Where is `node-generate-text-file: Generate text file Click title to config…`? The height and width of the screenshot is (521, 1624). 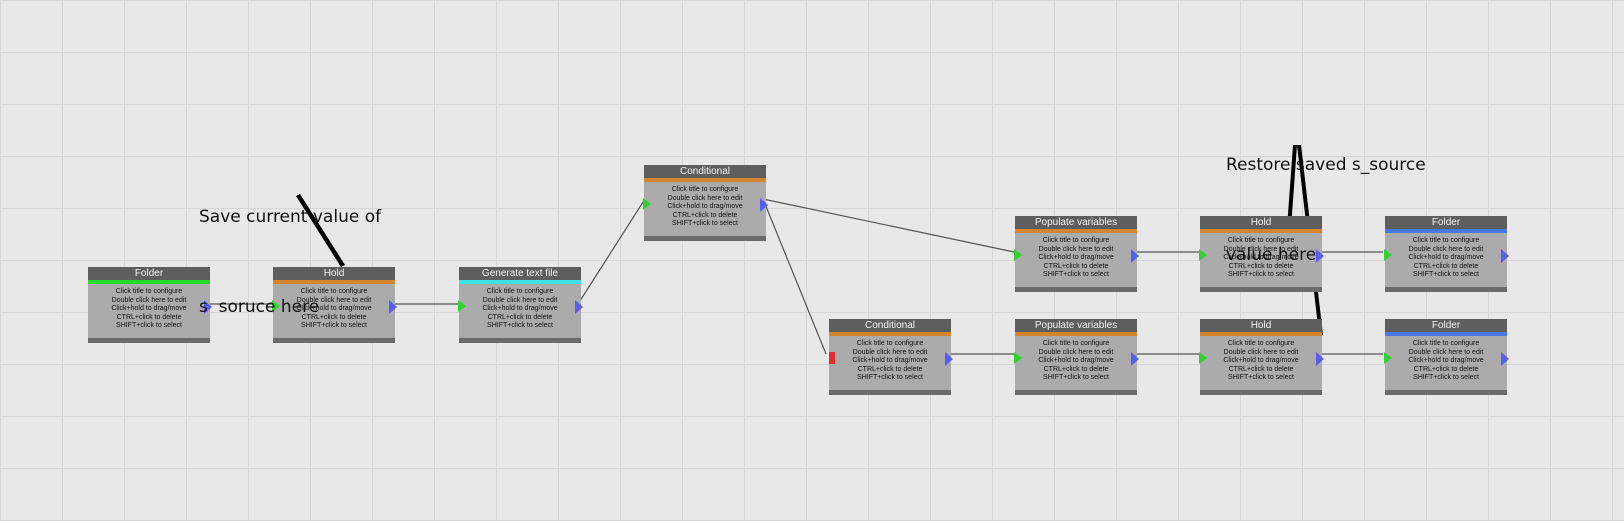
node-generate-text-file: Generate text file Click title to config… is located at coordinates (520, 305).